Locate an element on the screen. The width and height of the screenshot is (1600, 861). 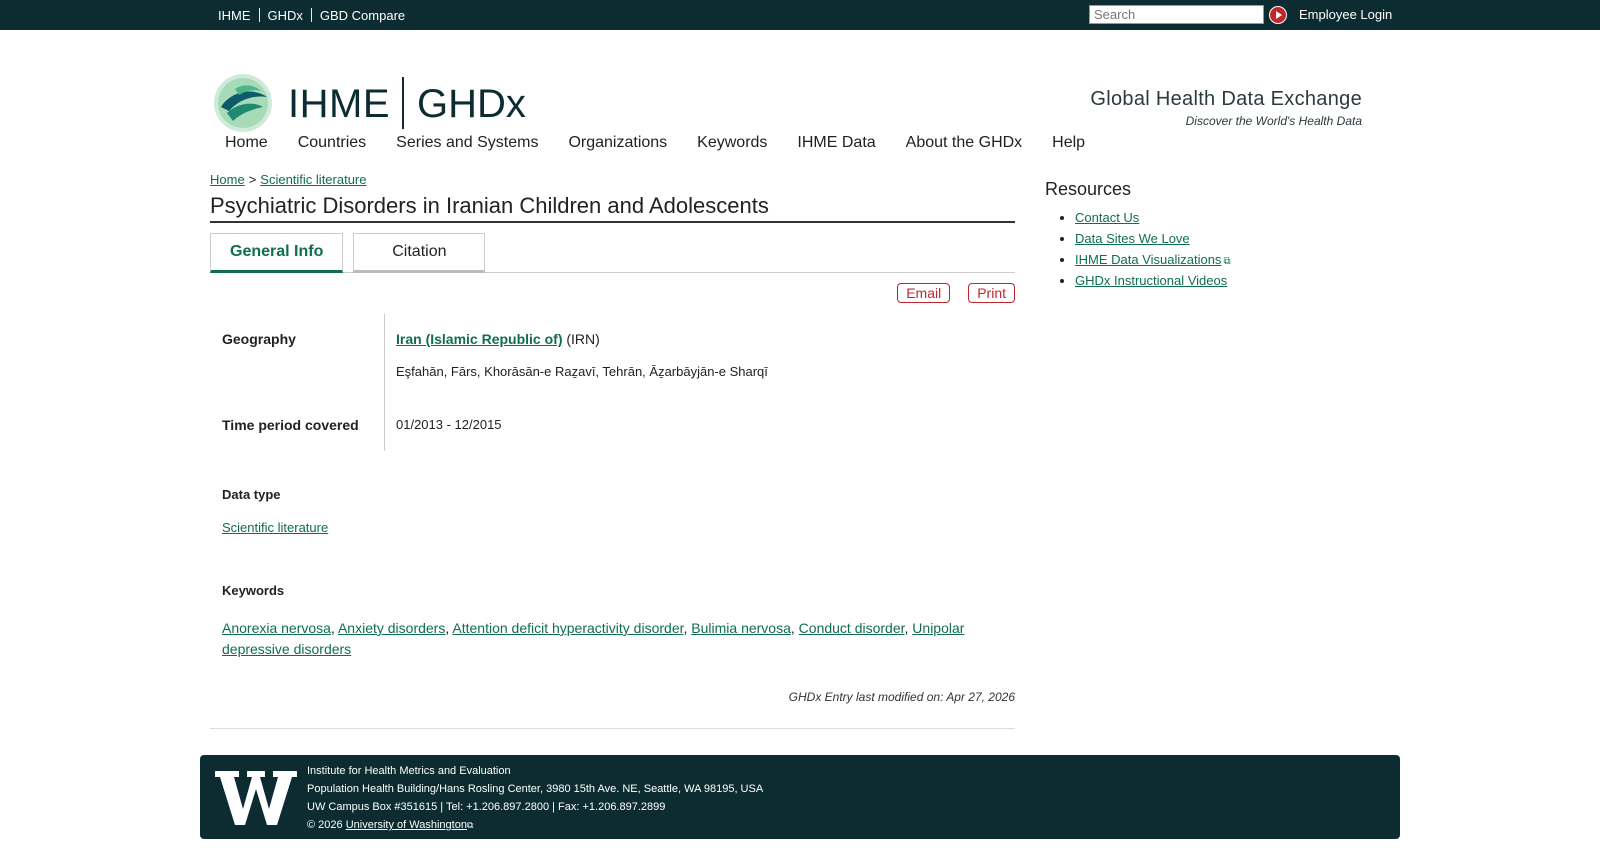
employee-login-link: Employee Login is located at coordinates (1345, 15).